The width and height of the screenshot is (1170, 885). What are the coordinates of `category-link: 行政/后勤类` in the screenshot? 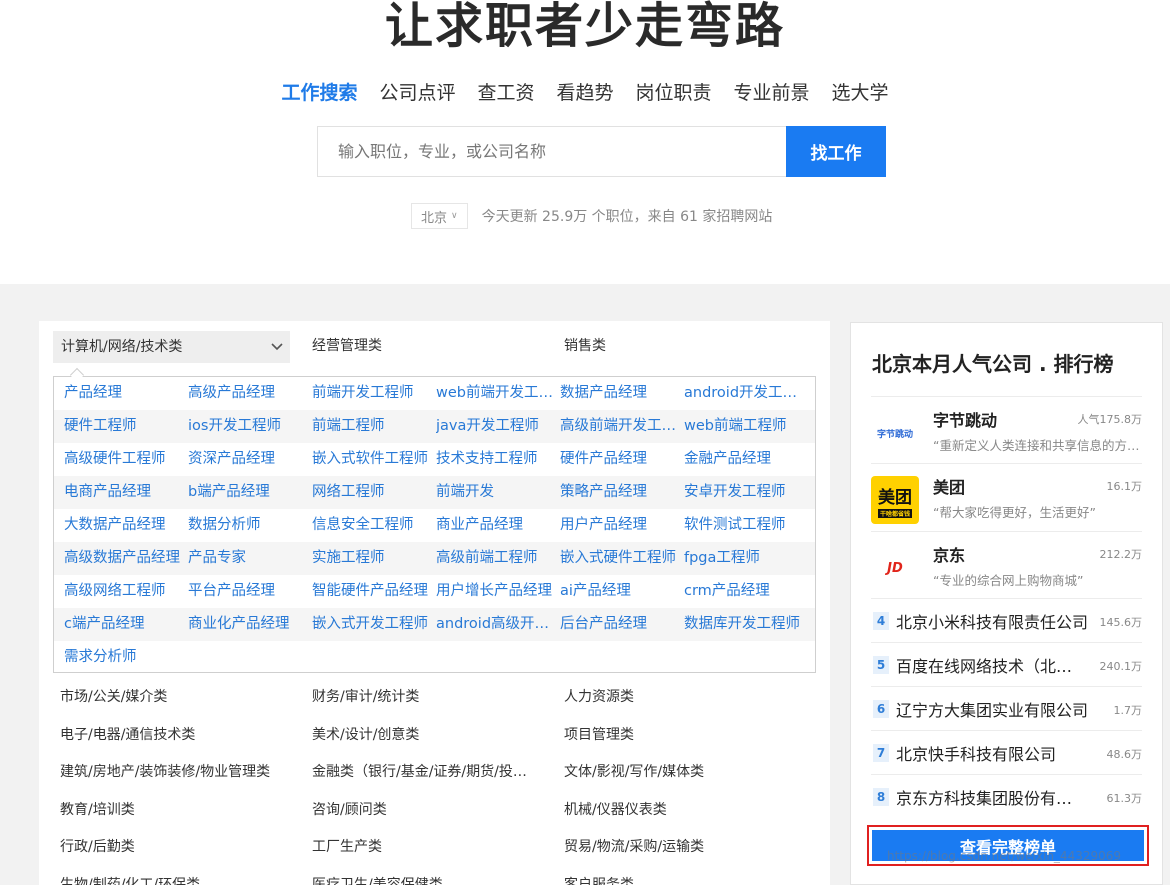 It's located at (170, 847).